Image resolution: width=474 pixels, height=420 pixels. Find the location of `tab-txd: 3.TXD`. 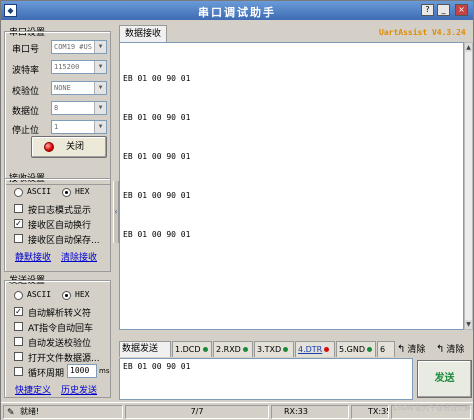

tab-txd: 3.TXD is located at coordinates (274, 349).